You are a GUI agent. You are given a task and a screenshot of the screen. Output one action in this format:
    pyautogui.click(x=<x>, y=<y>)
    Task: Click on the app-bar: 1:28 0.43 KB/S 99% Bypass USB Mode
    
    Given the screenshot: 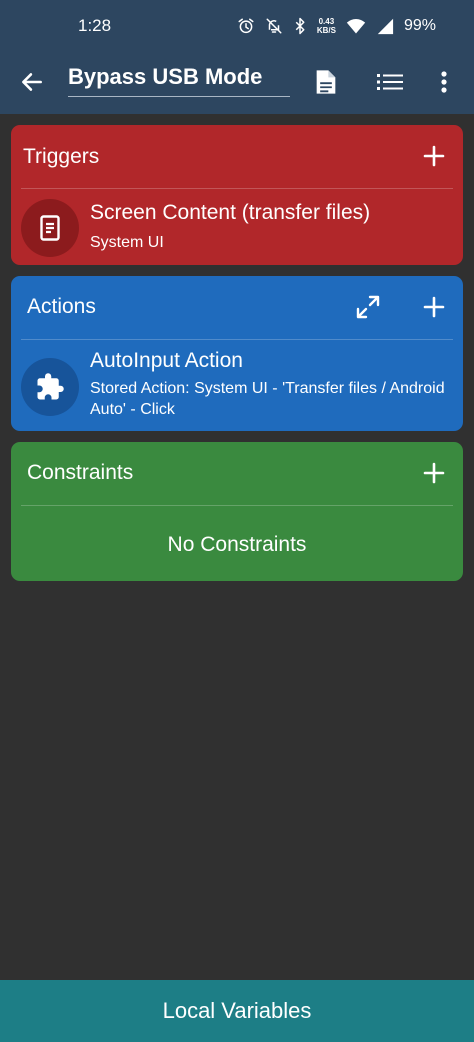 What is the action you would take?
    pyautogui.click(x=237, y=57)
    